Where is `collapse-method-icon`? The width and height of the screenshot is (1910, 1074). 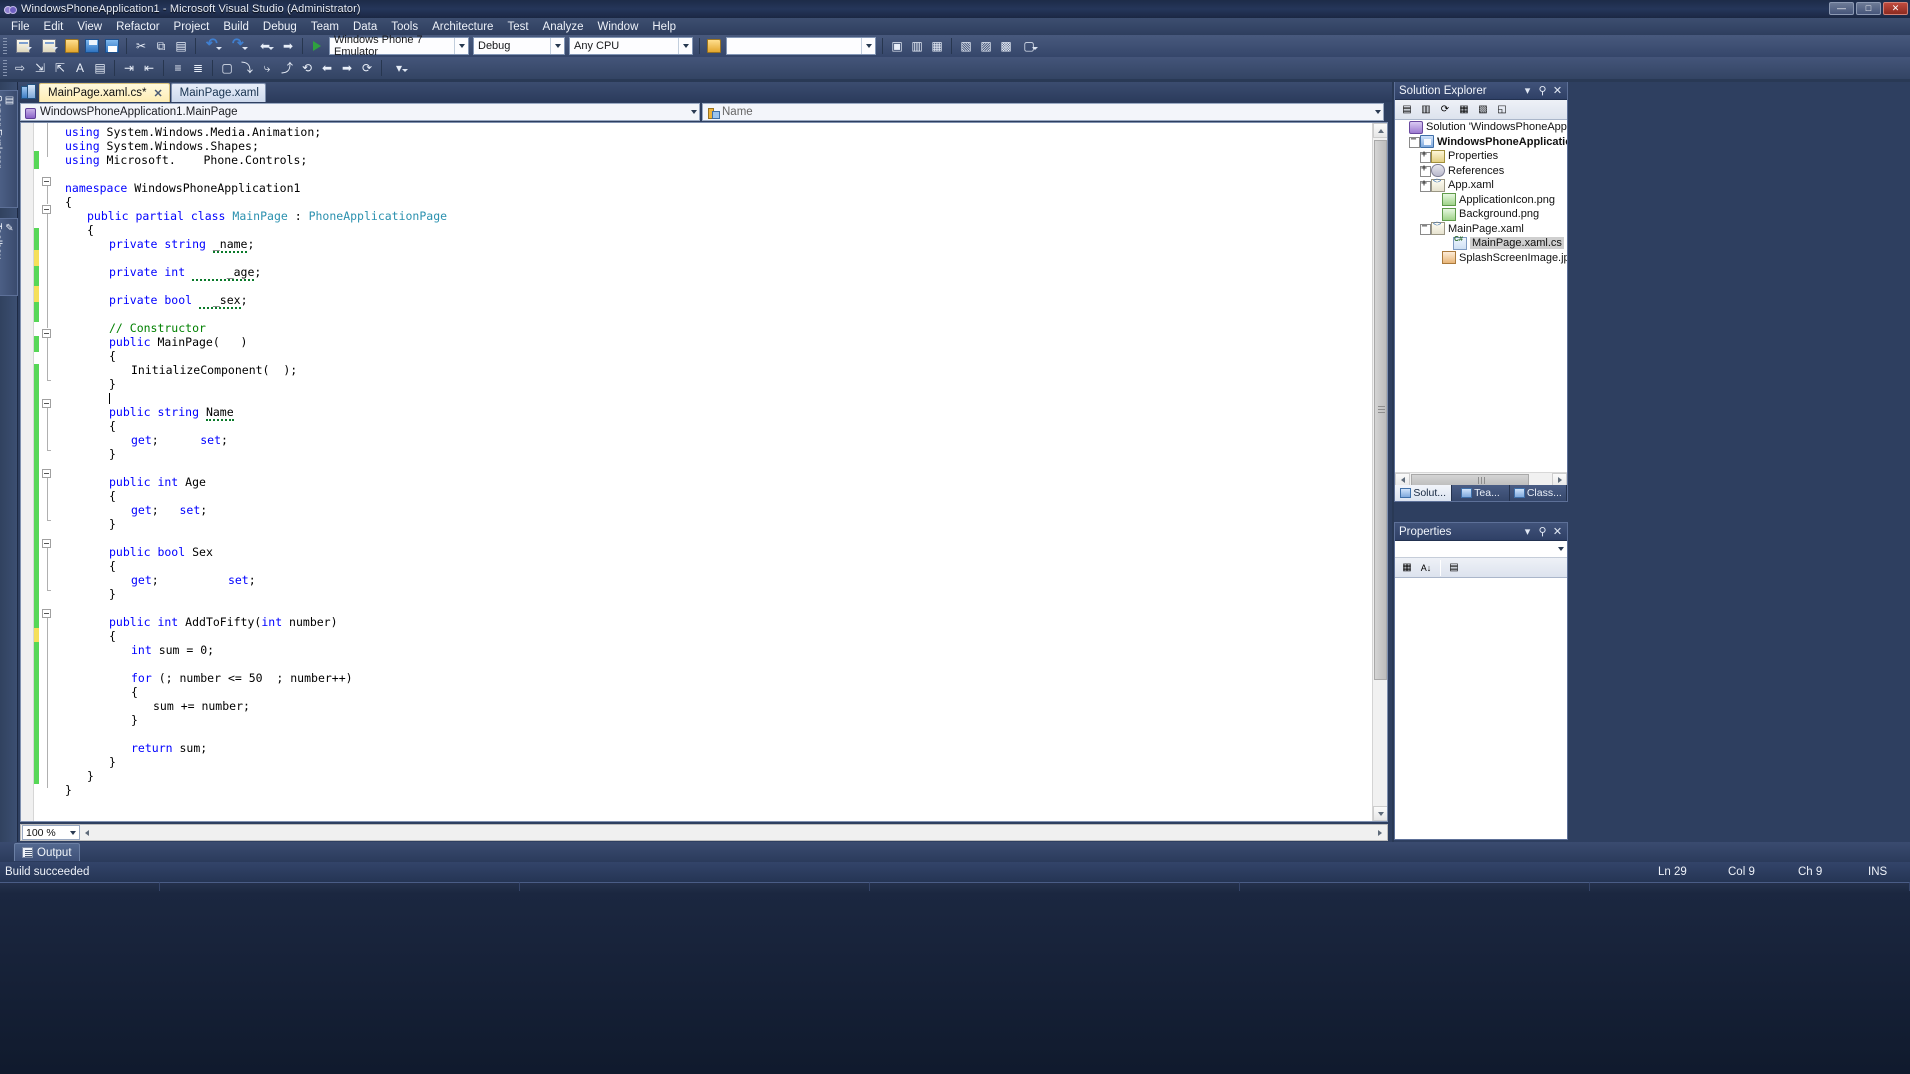 collapse-method-icon is located at coordinates (46, 613).